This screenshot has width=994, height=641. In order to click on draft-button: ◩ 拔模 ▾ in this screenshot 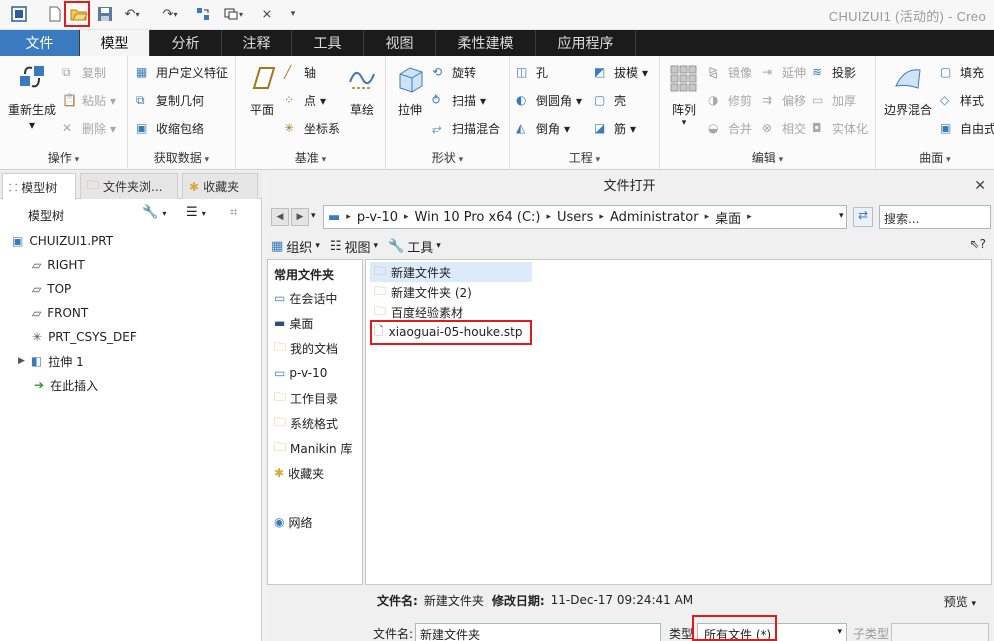, I will do `click(621, 72)`.